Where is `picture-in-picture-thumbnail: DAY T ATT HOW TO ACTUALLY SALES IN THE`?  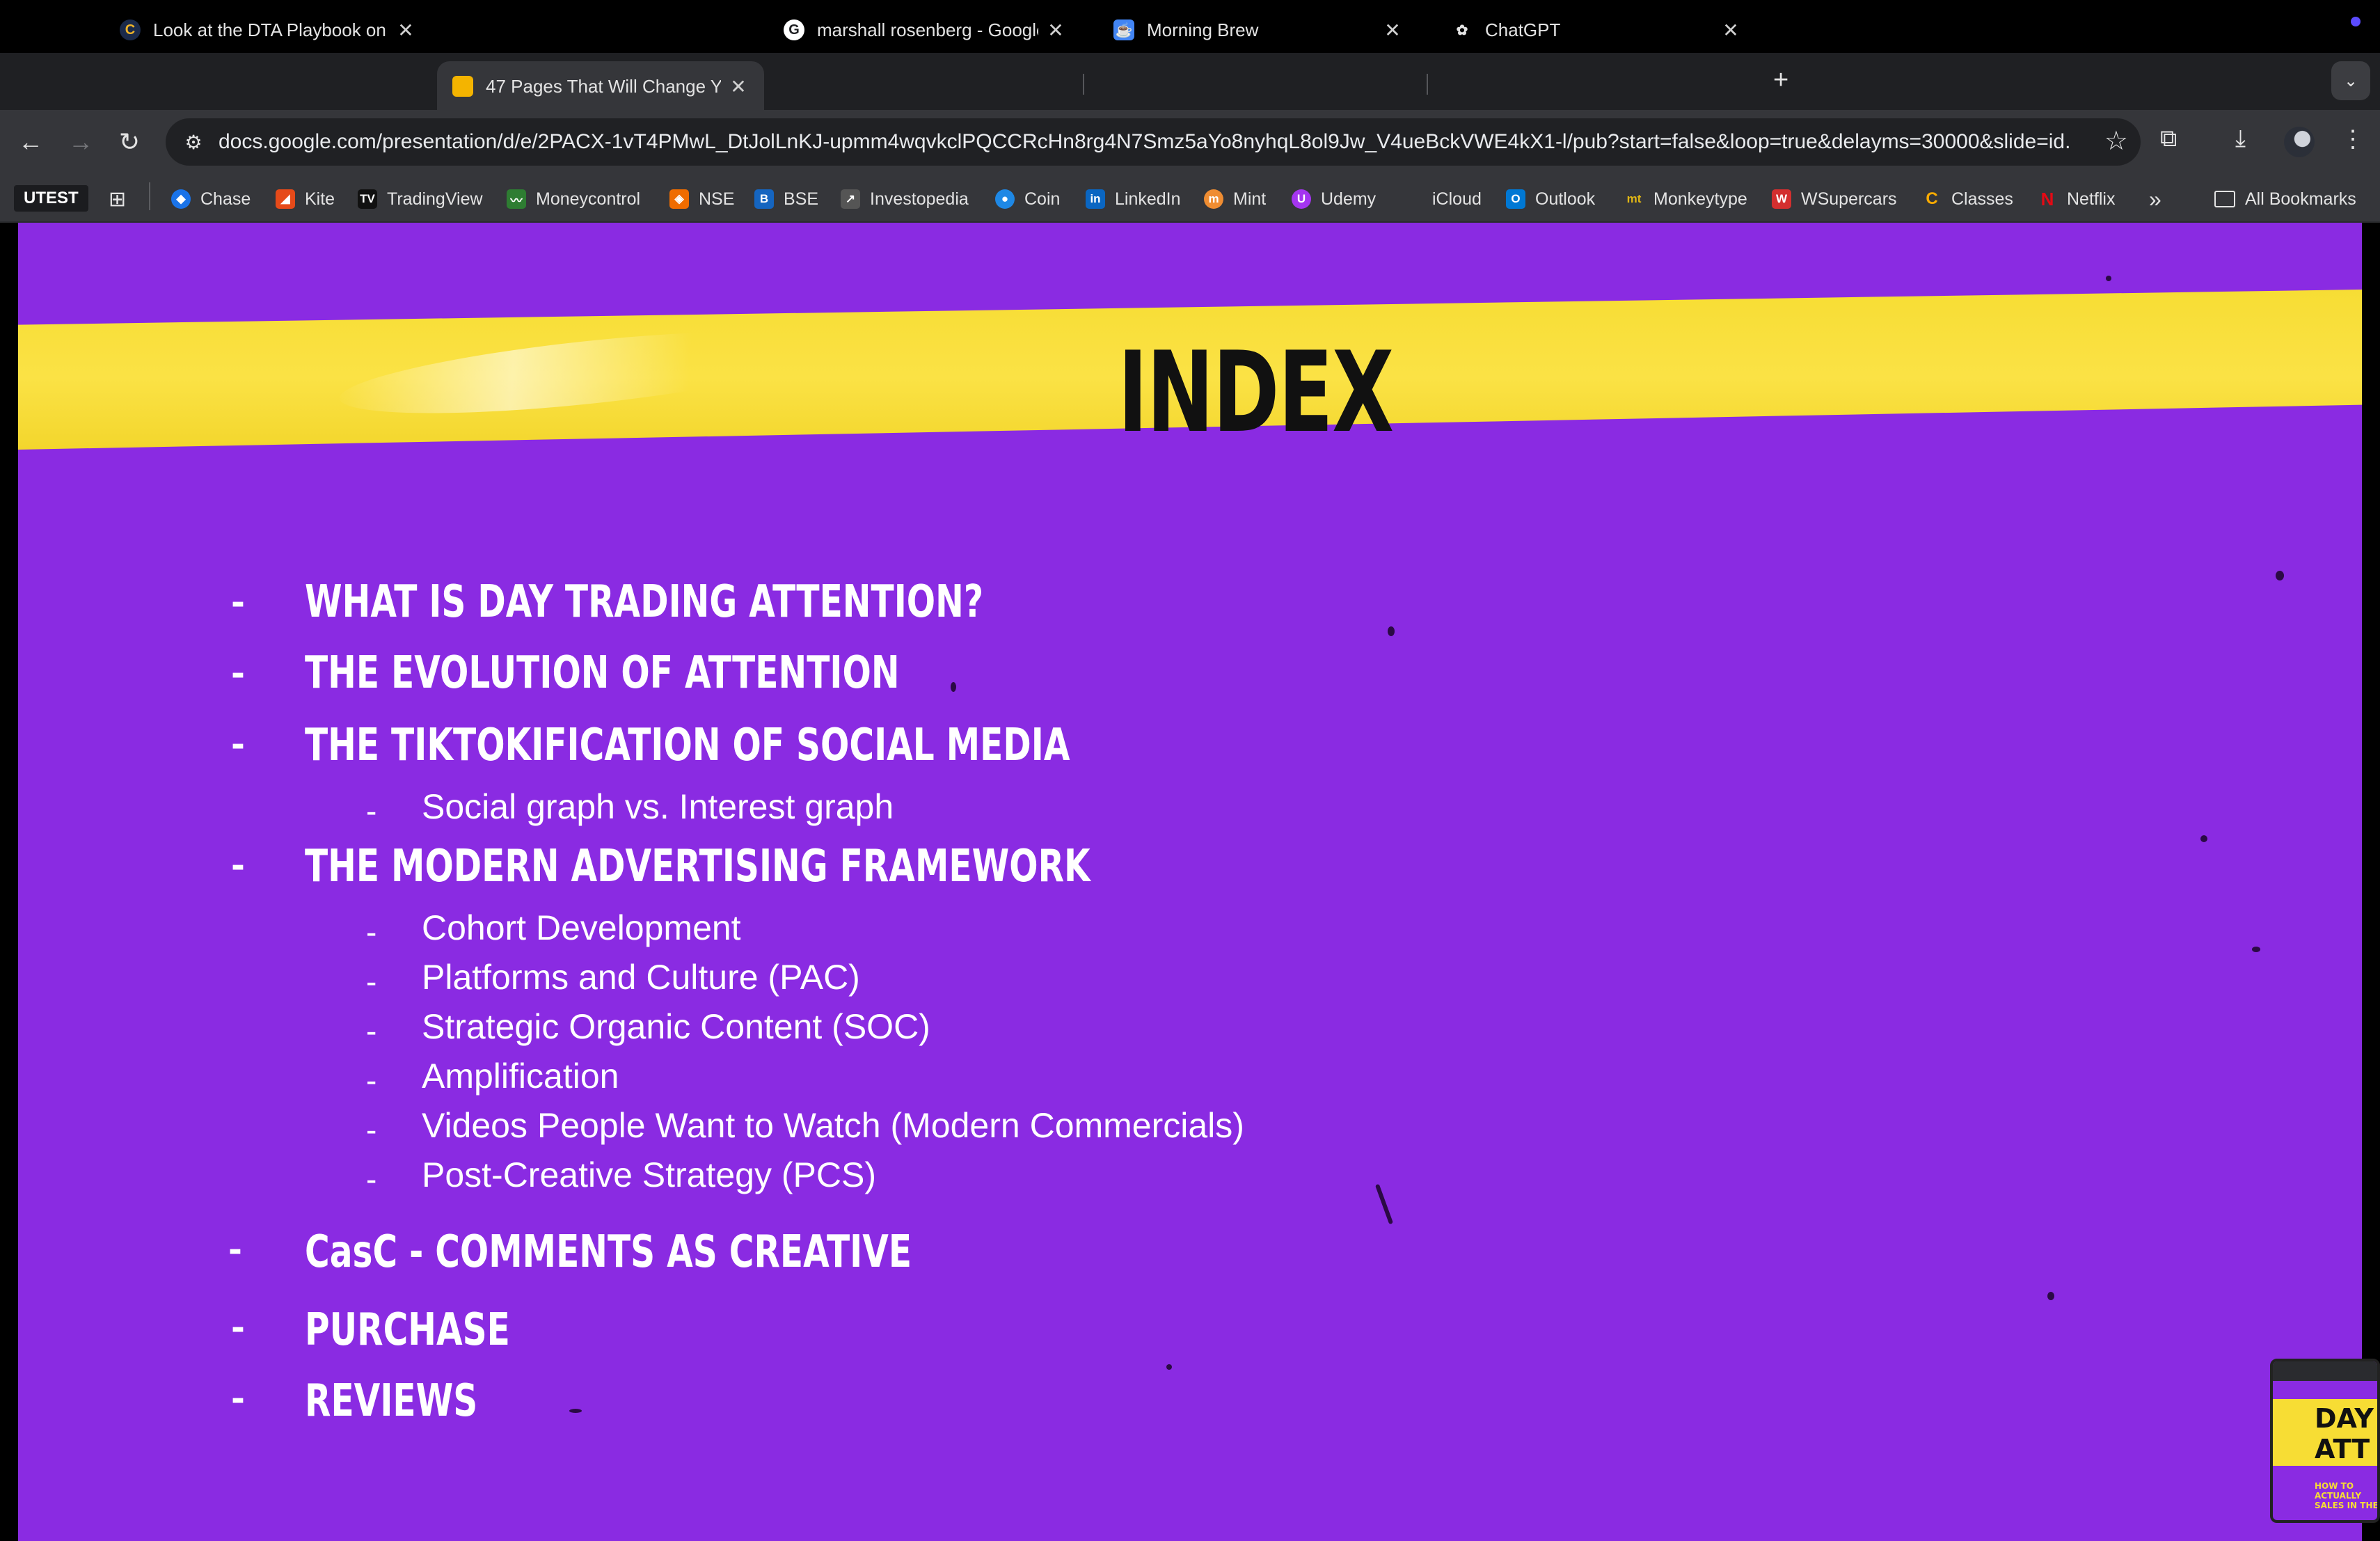 picture-in-picture-thumbnail: DAY T ATT HOW TO ACTUALLY SALES IN THE is located at coordinates (2325, 1441).